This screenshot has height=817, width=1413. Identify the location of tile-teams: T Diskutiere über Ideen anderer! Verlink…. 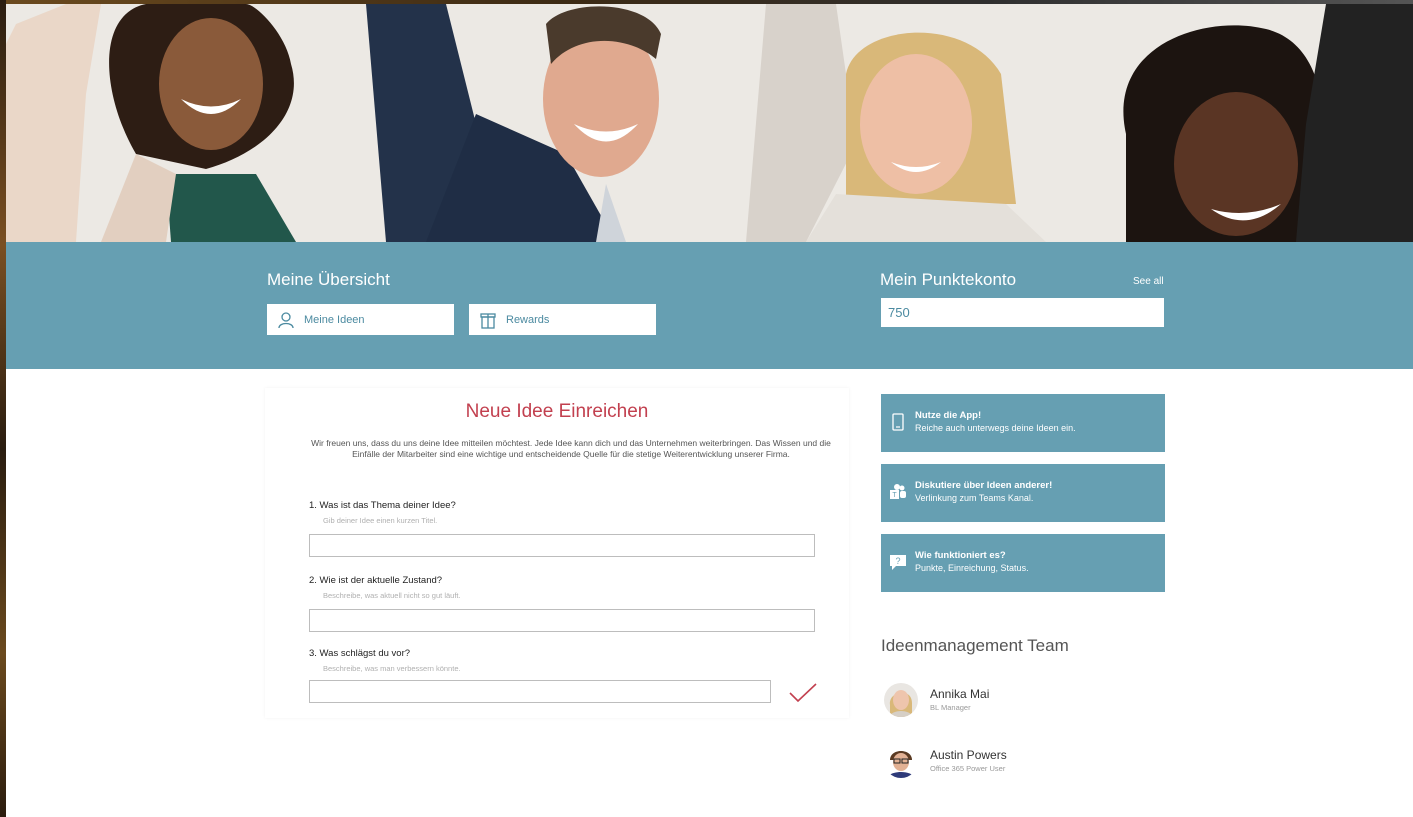
(1023, 493).